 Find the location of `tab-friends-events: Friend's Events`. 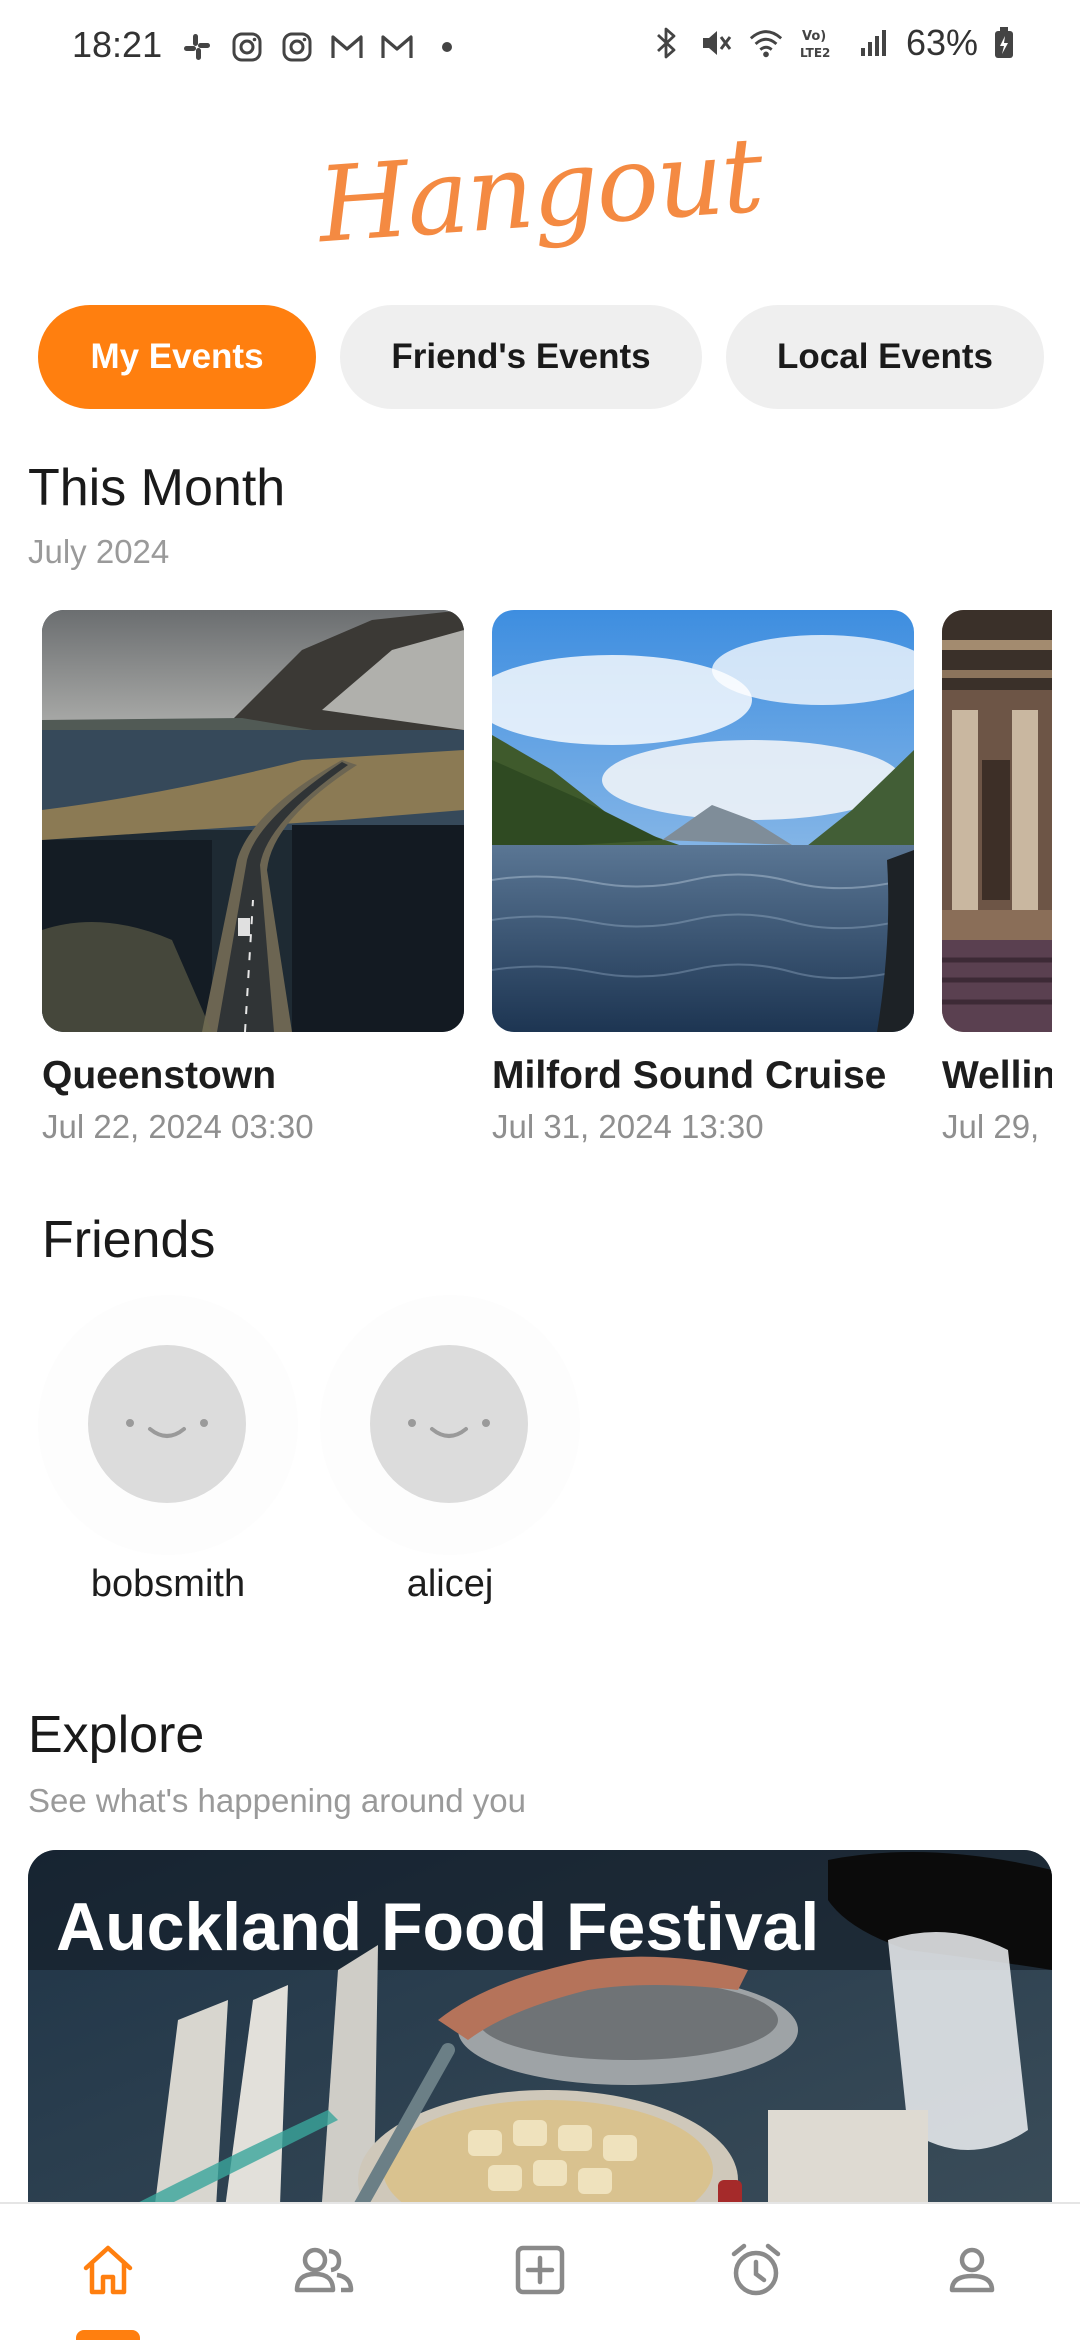

tab-friends-events: Friend's Events is located at coordinates (521, 357).